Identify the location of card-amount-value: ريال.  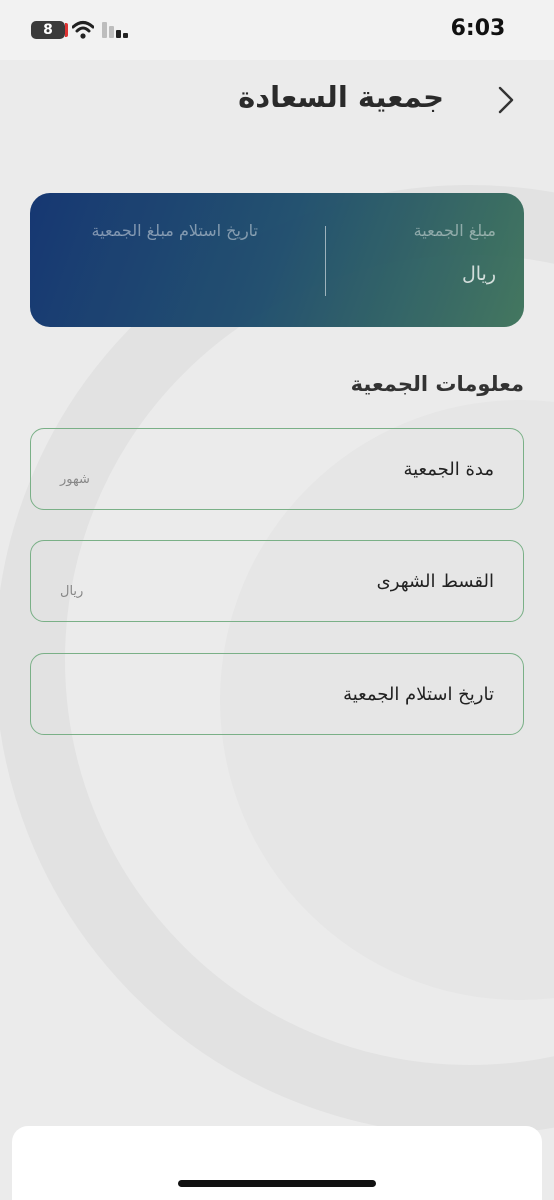
(478, 274).